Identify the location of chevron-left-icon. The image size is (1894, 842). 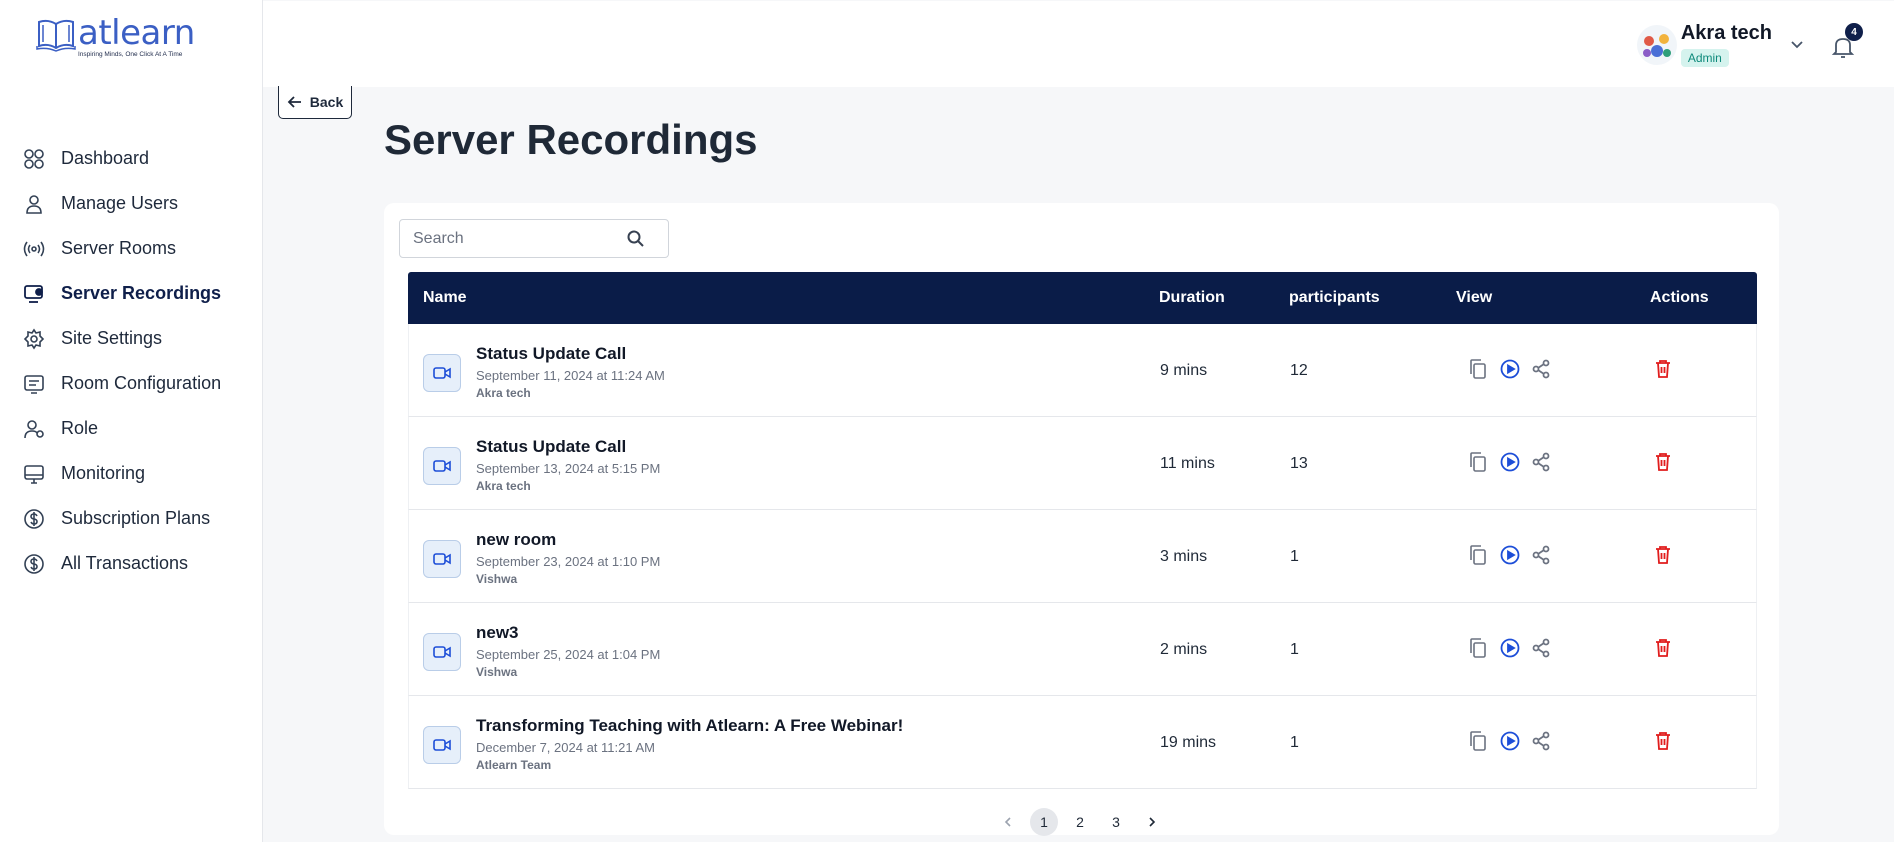
(1007, 822).